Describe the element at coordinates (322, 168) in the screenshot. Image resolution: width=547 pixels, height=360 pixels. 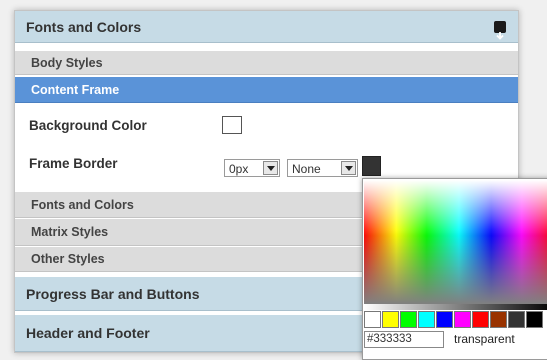
I see `border-style-select: None` at that location.